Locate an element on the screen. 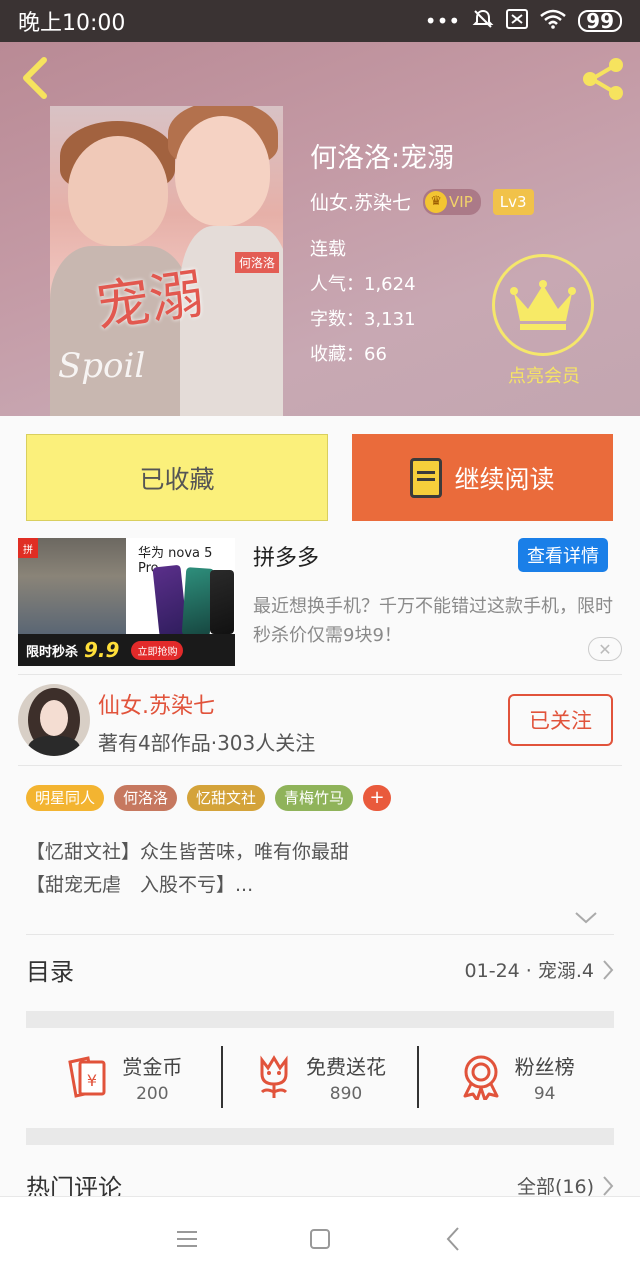  fan-ranking-button: 粉丝榜 94 is located at coordinates (515, 1077).